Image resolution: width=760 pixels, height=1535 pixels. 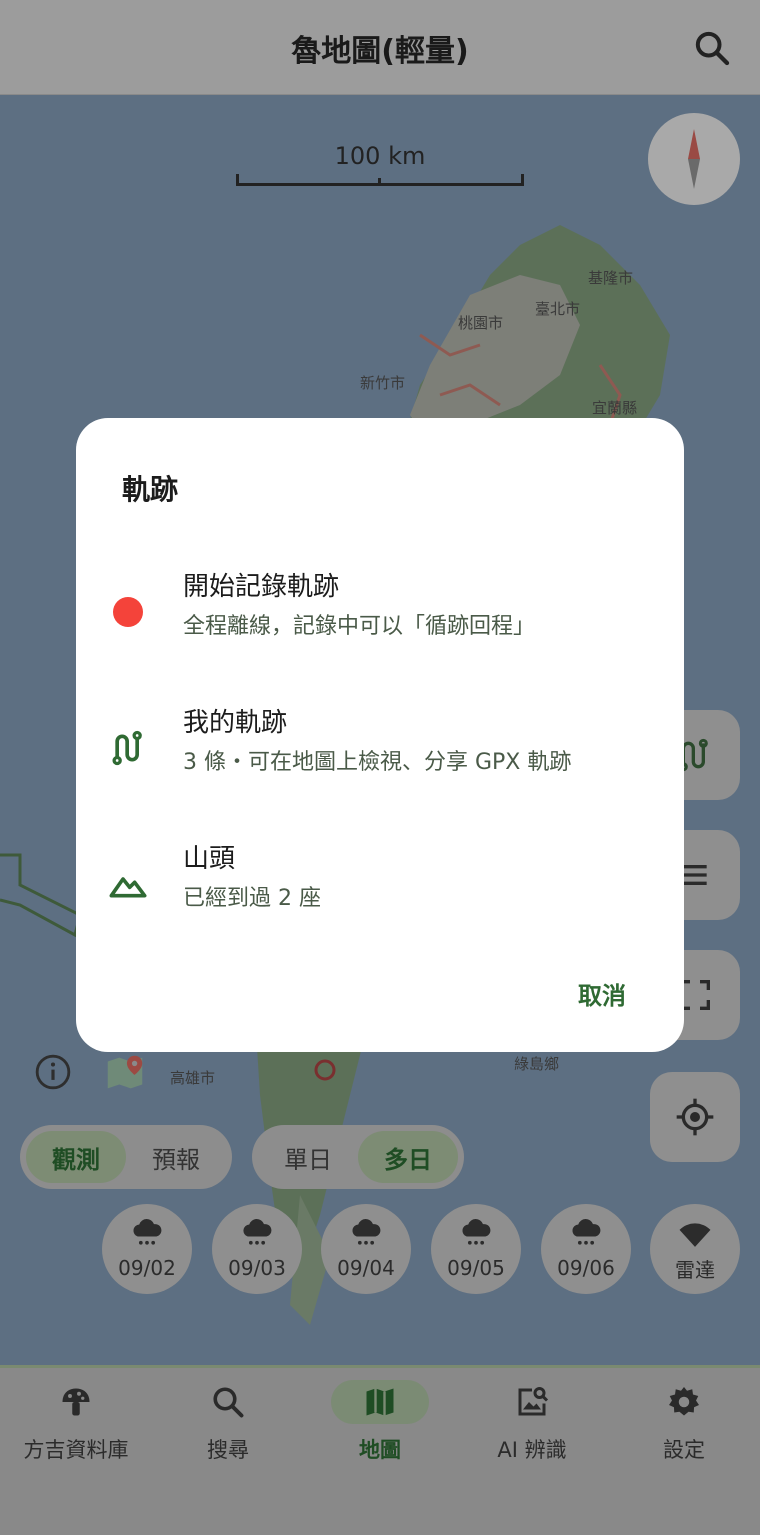 I want to click on dialog-item-peaks: 山頭 已經到過 2 座, so click(x=380, y=888).